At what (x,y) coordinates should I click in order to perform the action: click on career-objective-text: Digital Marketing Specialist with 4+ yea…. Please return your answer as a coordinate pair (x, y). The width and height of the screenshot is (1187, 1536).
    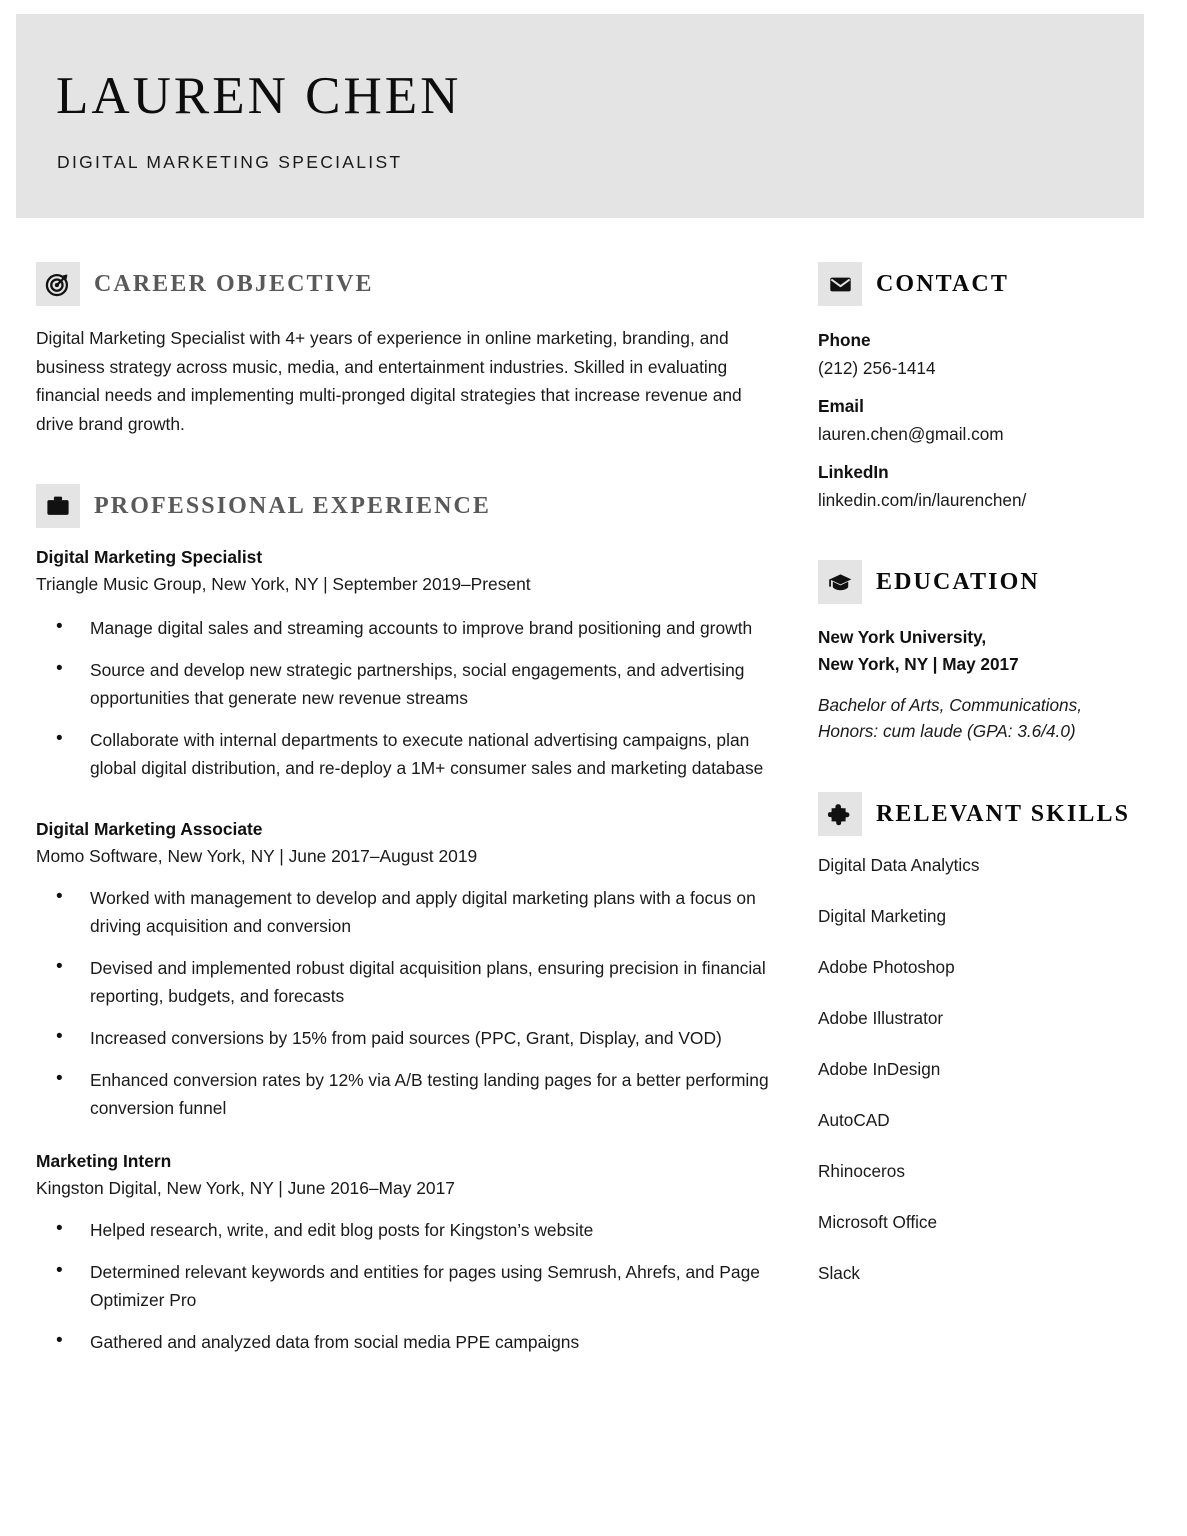
    Looking at the image, I should click on (389, 381).